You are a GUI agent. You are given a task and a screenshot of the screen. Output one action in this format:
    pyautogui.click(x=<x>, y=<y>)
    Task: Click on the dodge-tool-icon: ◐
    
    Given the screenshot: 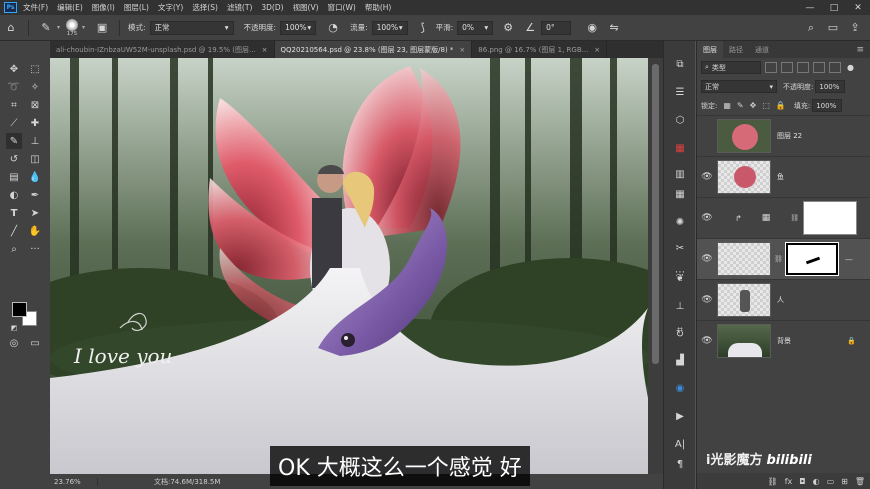 What is the action you would take?
    pyautogui.click(x=14, y=195)
    